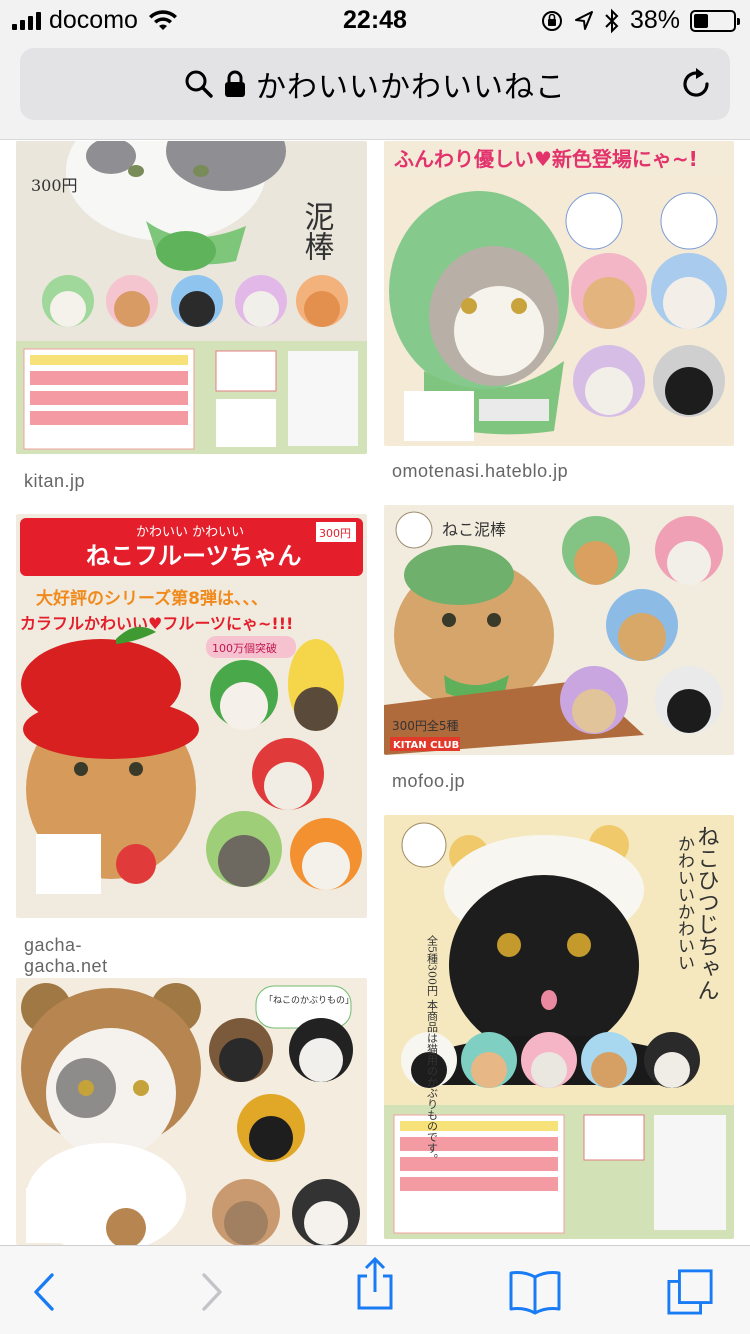  Describe the element at coordinates (474, 529) in the screenshot. I see `image-title: ねこ泥棒` at that location.